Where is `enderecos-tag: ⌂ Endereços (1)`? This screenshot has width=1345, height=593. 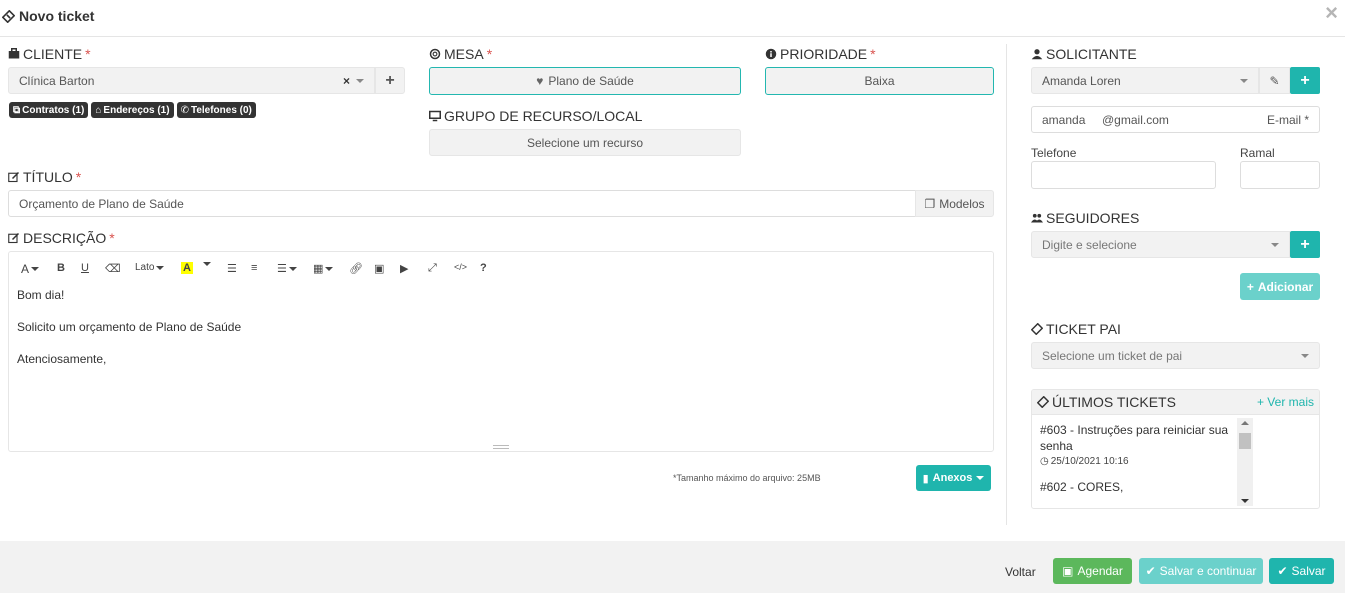
enderecos-tag: ⌂ Endereços (1) is located at coordinates (132, 110).